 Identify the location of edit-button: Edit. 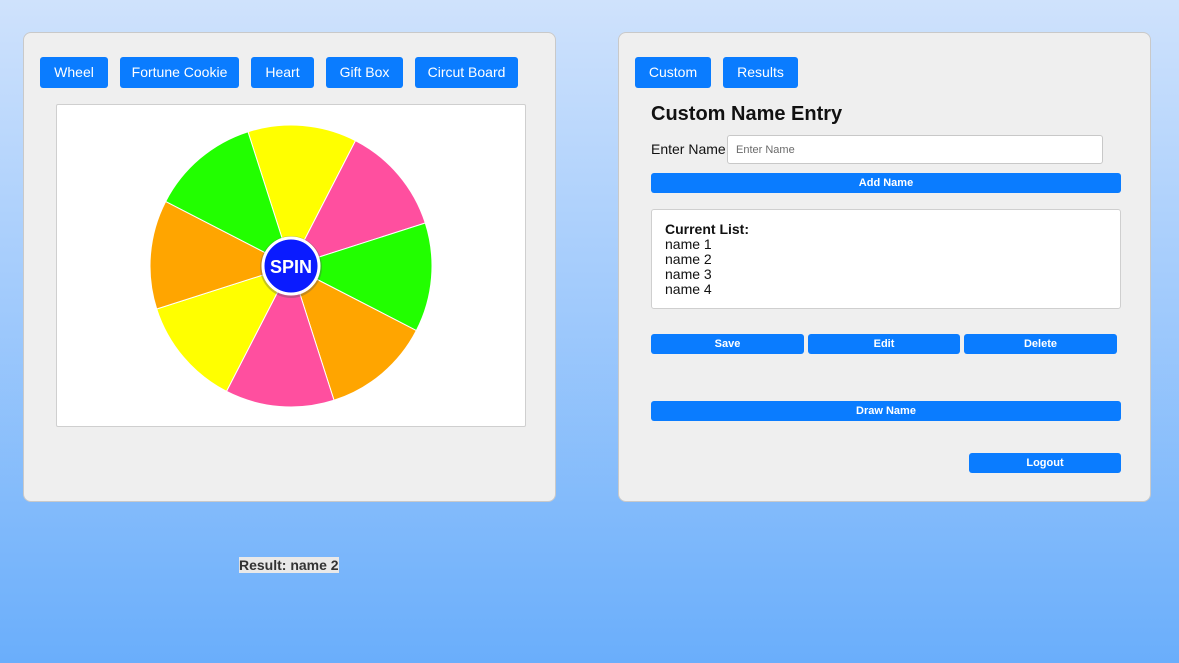
(884, 344).